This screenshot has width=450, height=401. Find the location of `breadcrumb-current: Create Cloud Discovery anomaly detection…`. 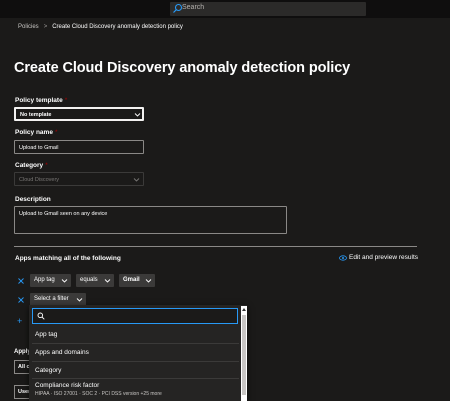

breadcrumb-current: Create Cloud Discovery anomaly detection… is located at coordinates (117, 27).